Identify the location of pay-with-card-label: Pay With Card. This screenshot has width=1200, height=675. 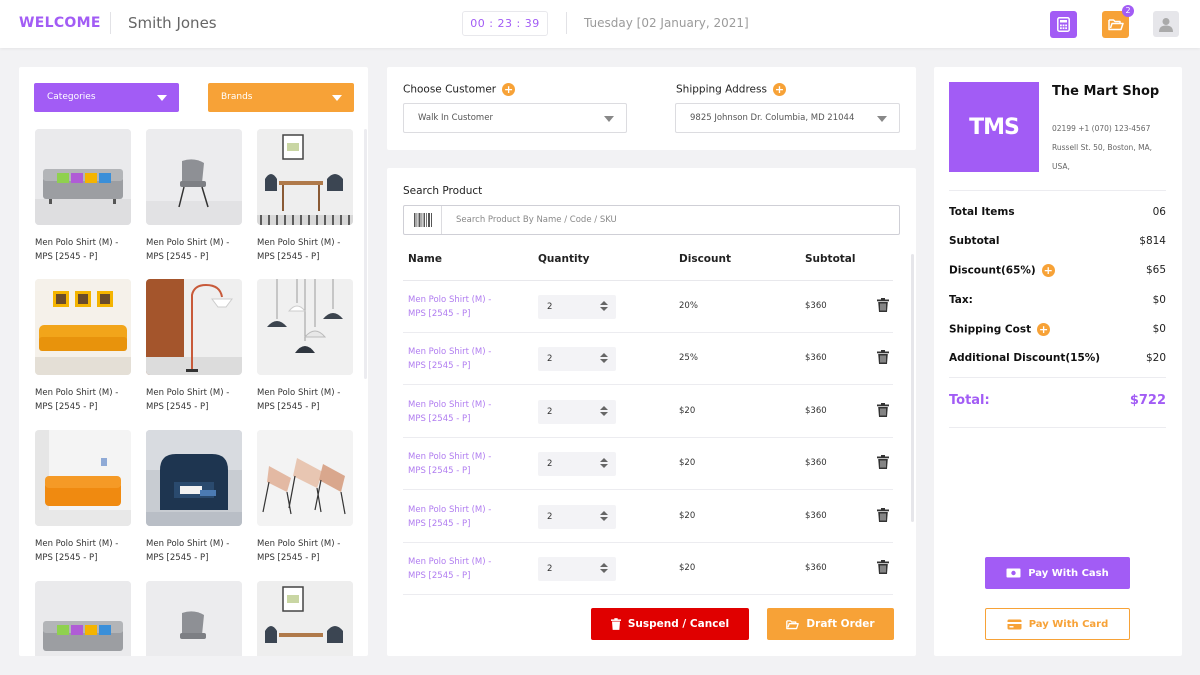
(1068, 624).